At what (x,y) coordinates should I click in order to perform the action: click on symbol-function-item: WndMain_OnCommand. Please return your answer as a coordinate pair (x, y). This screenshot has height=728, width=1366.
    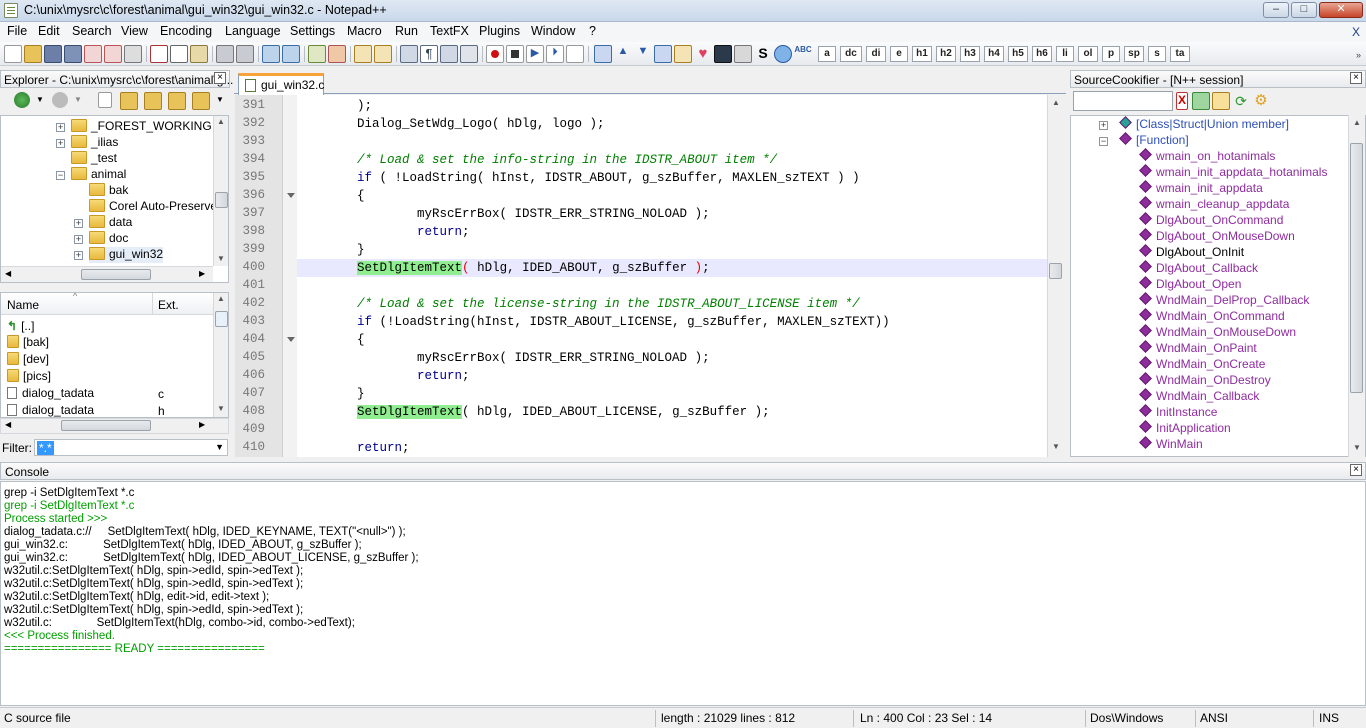
    Looking at the image, I should click on (1212, 316).